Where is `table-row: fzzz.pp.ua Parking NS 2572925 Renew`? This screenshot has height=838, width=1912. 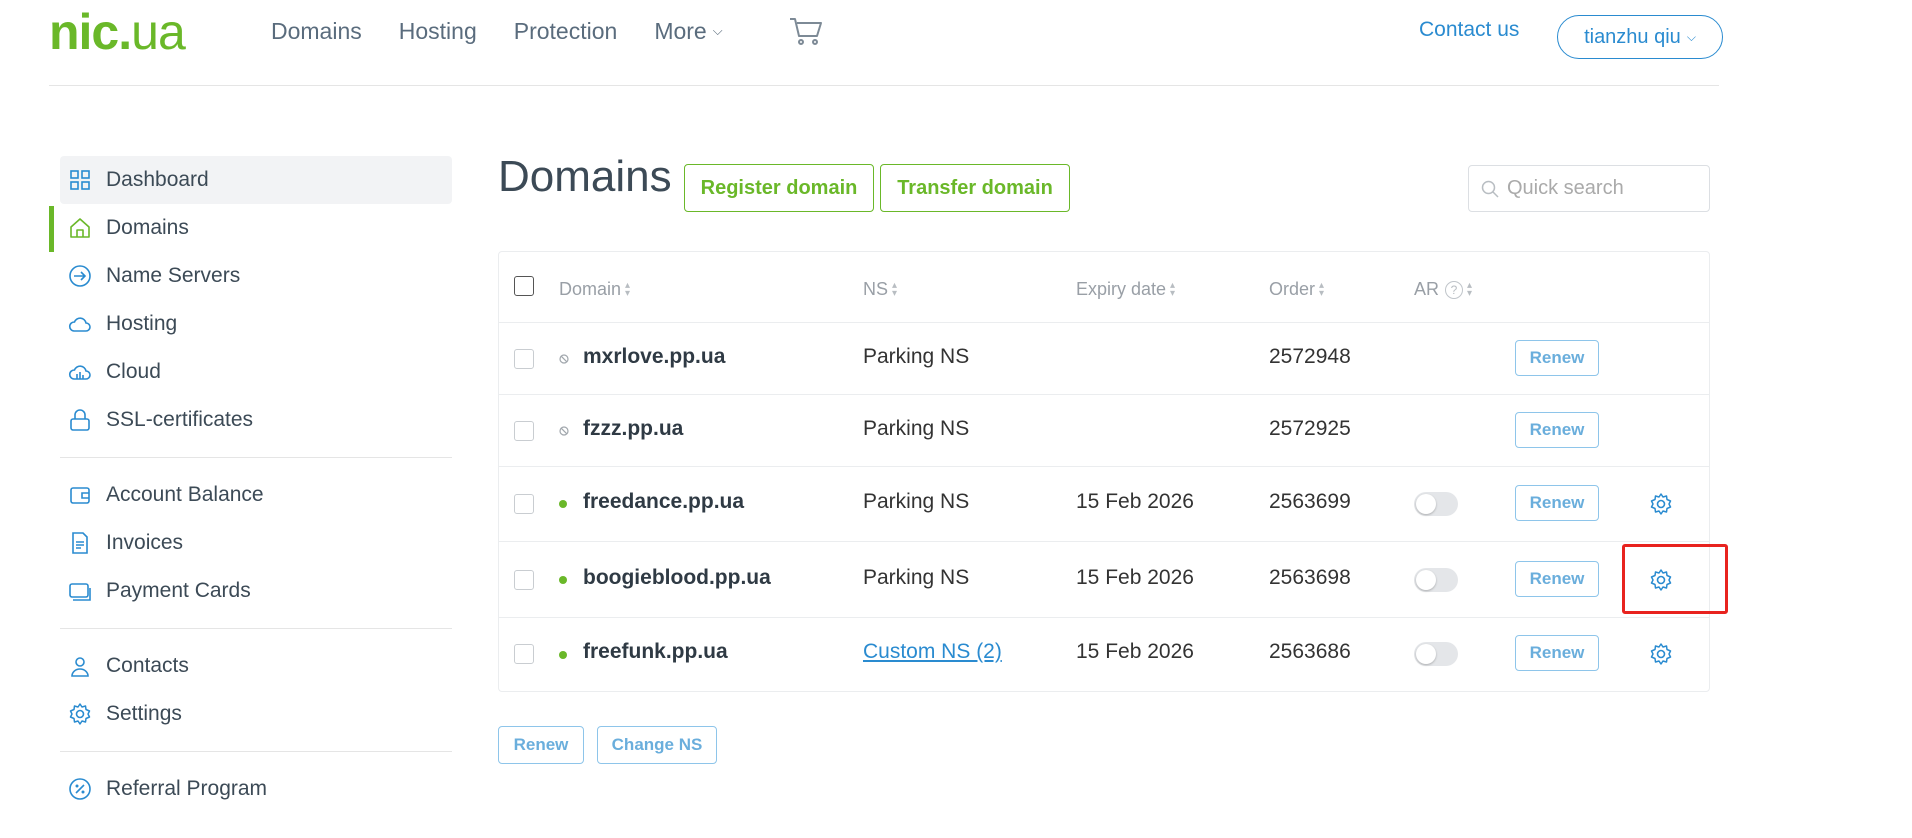
table-row: fzzz.pp.ua Parking NS 2572925 Renew is located at coordinates (1104, 431).